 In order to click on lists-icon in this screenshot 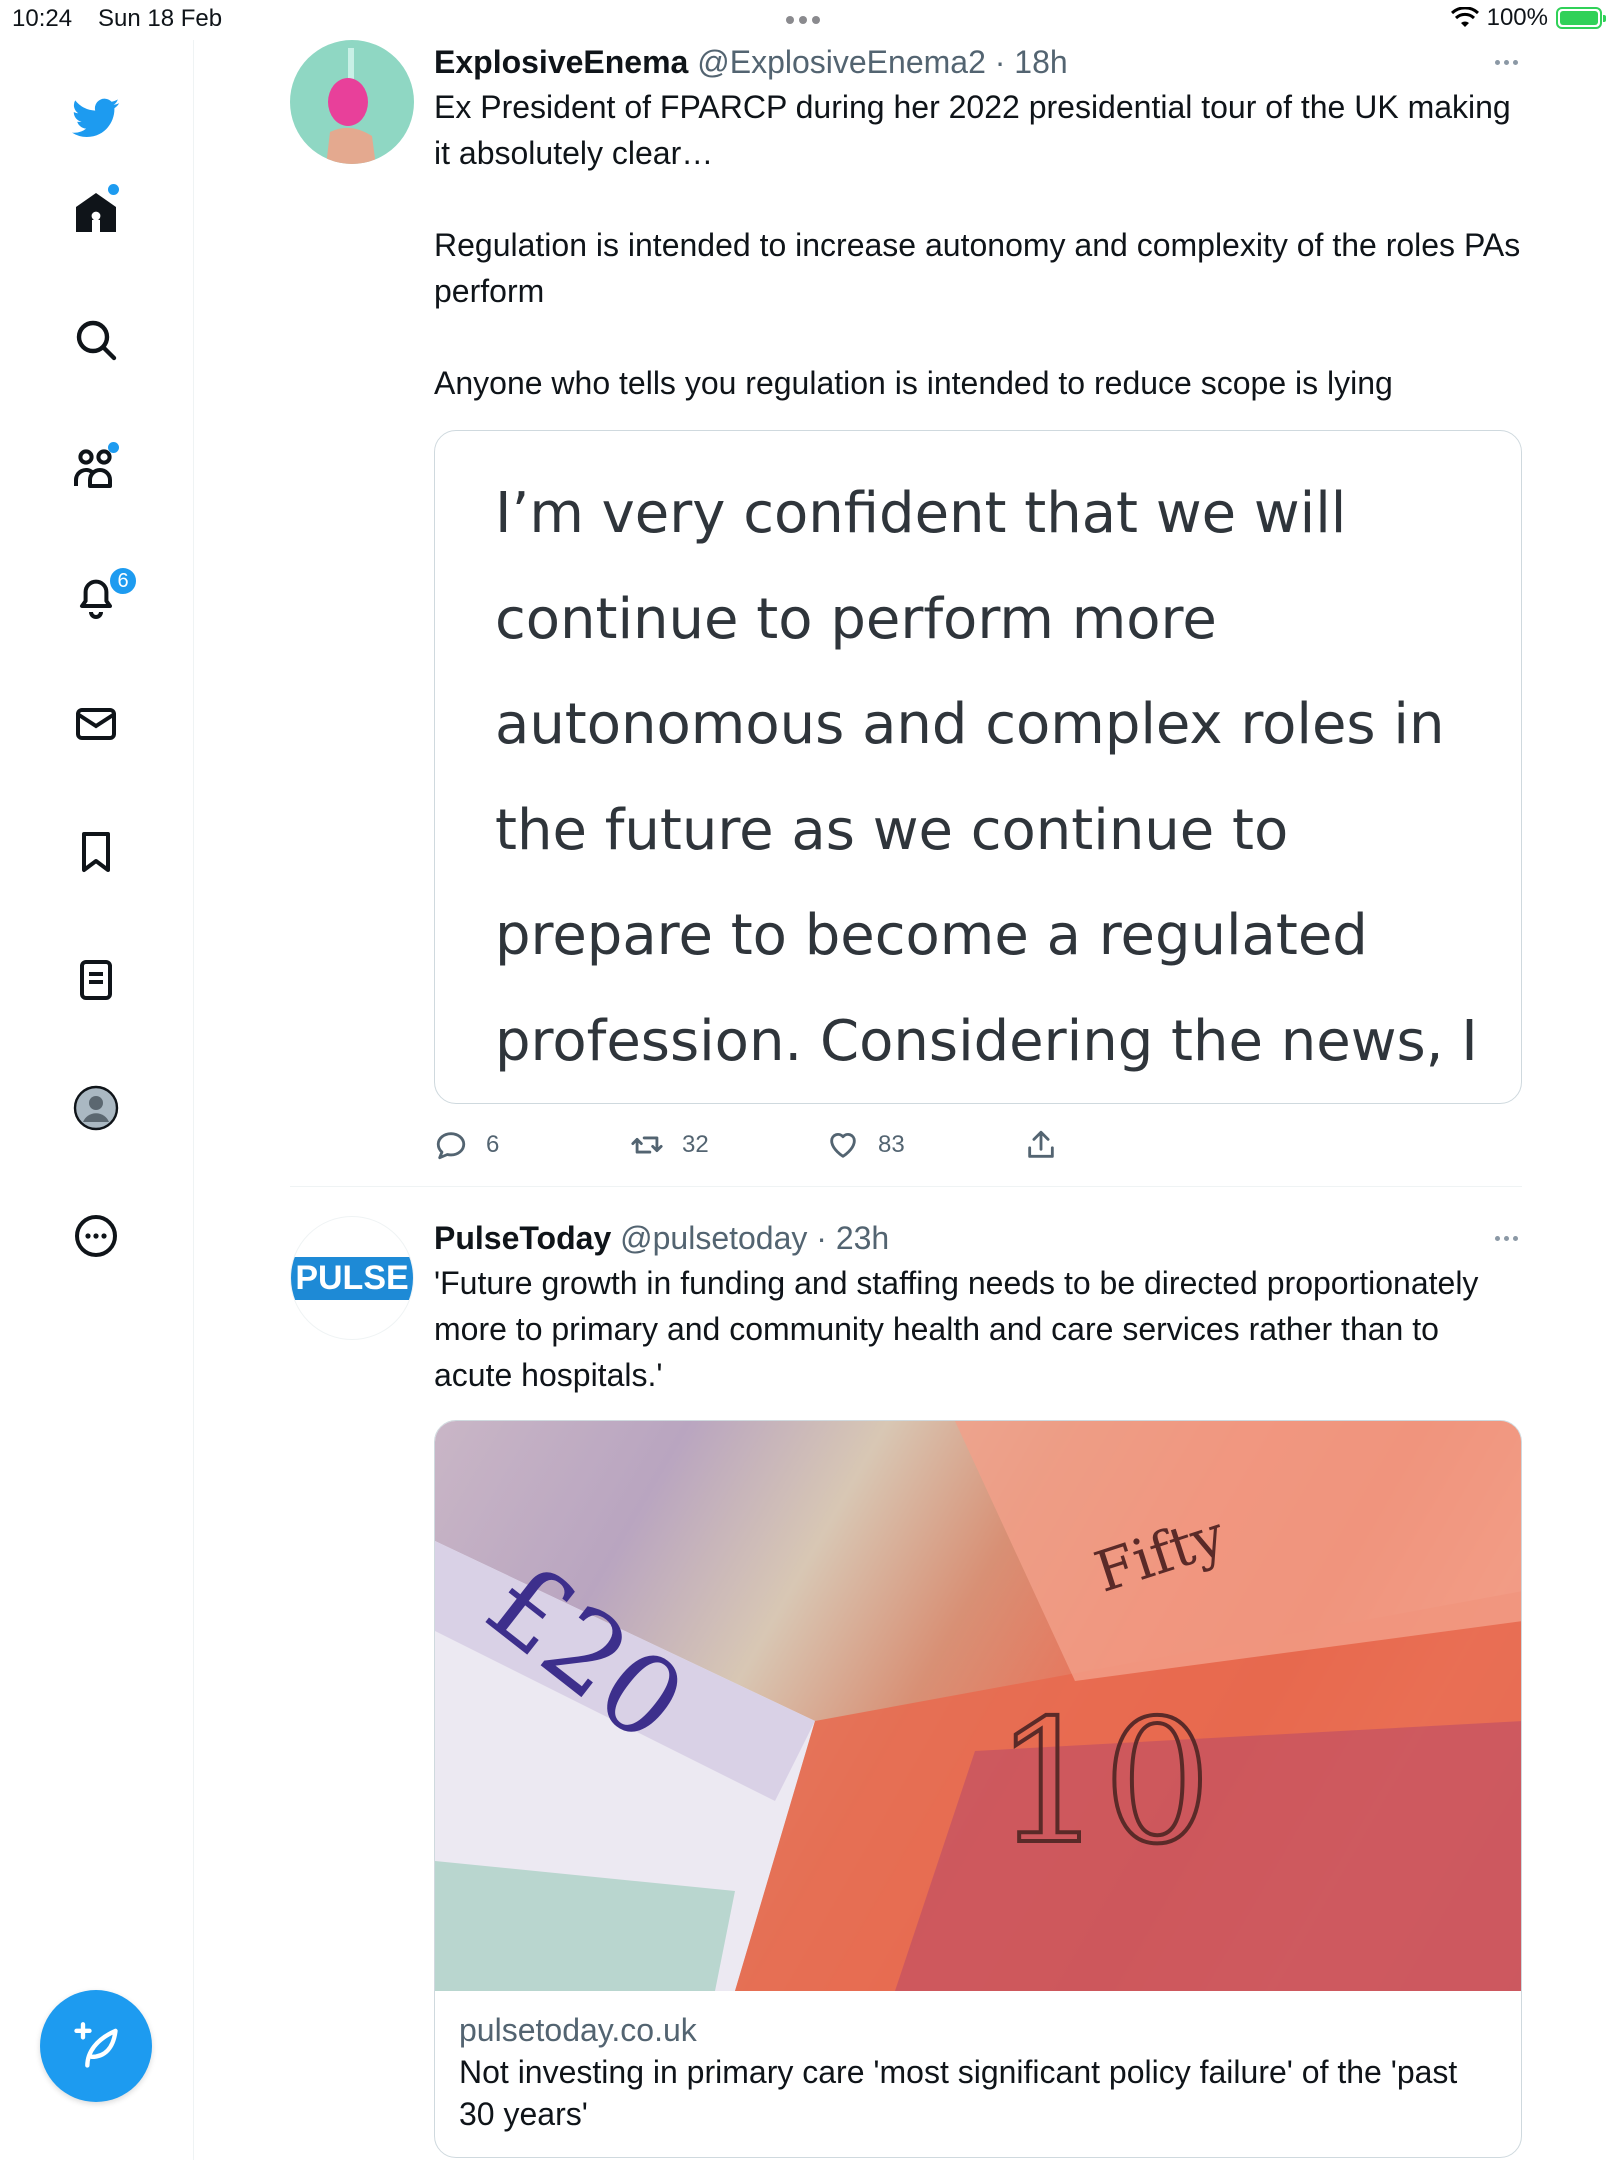, I will do `click(96, 980)`.